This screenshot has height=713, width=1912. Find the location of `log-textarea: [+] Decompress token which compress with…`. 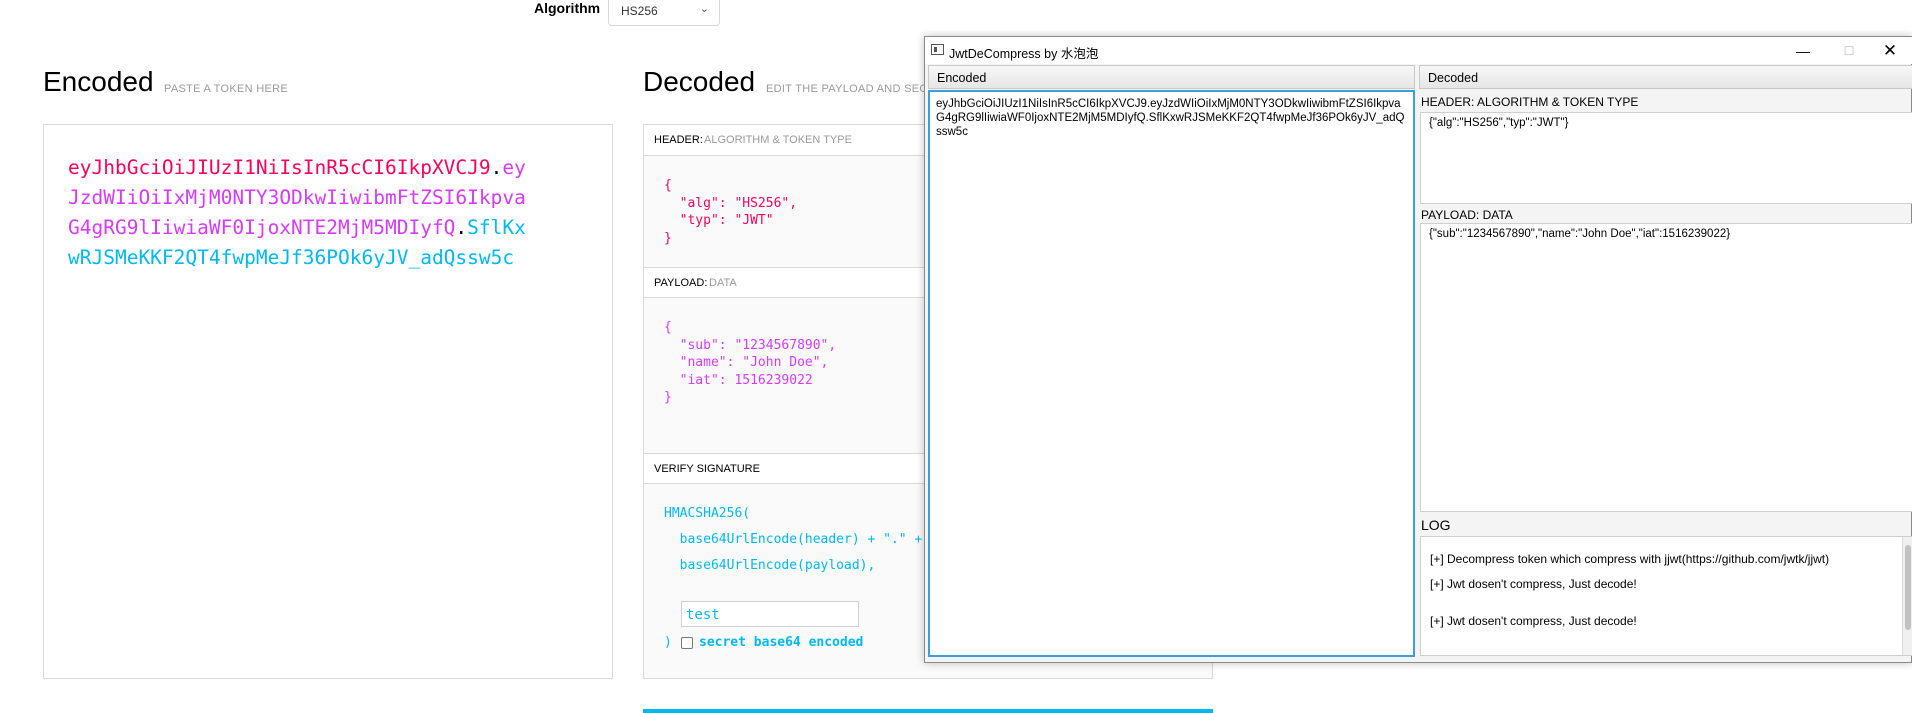

log-textarea: [+] Decompress token which compress with… is located at coordinates (1666, 596).